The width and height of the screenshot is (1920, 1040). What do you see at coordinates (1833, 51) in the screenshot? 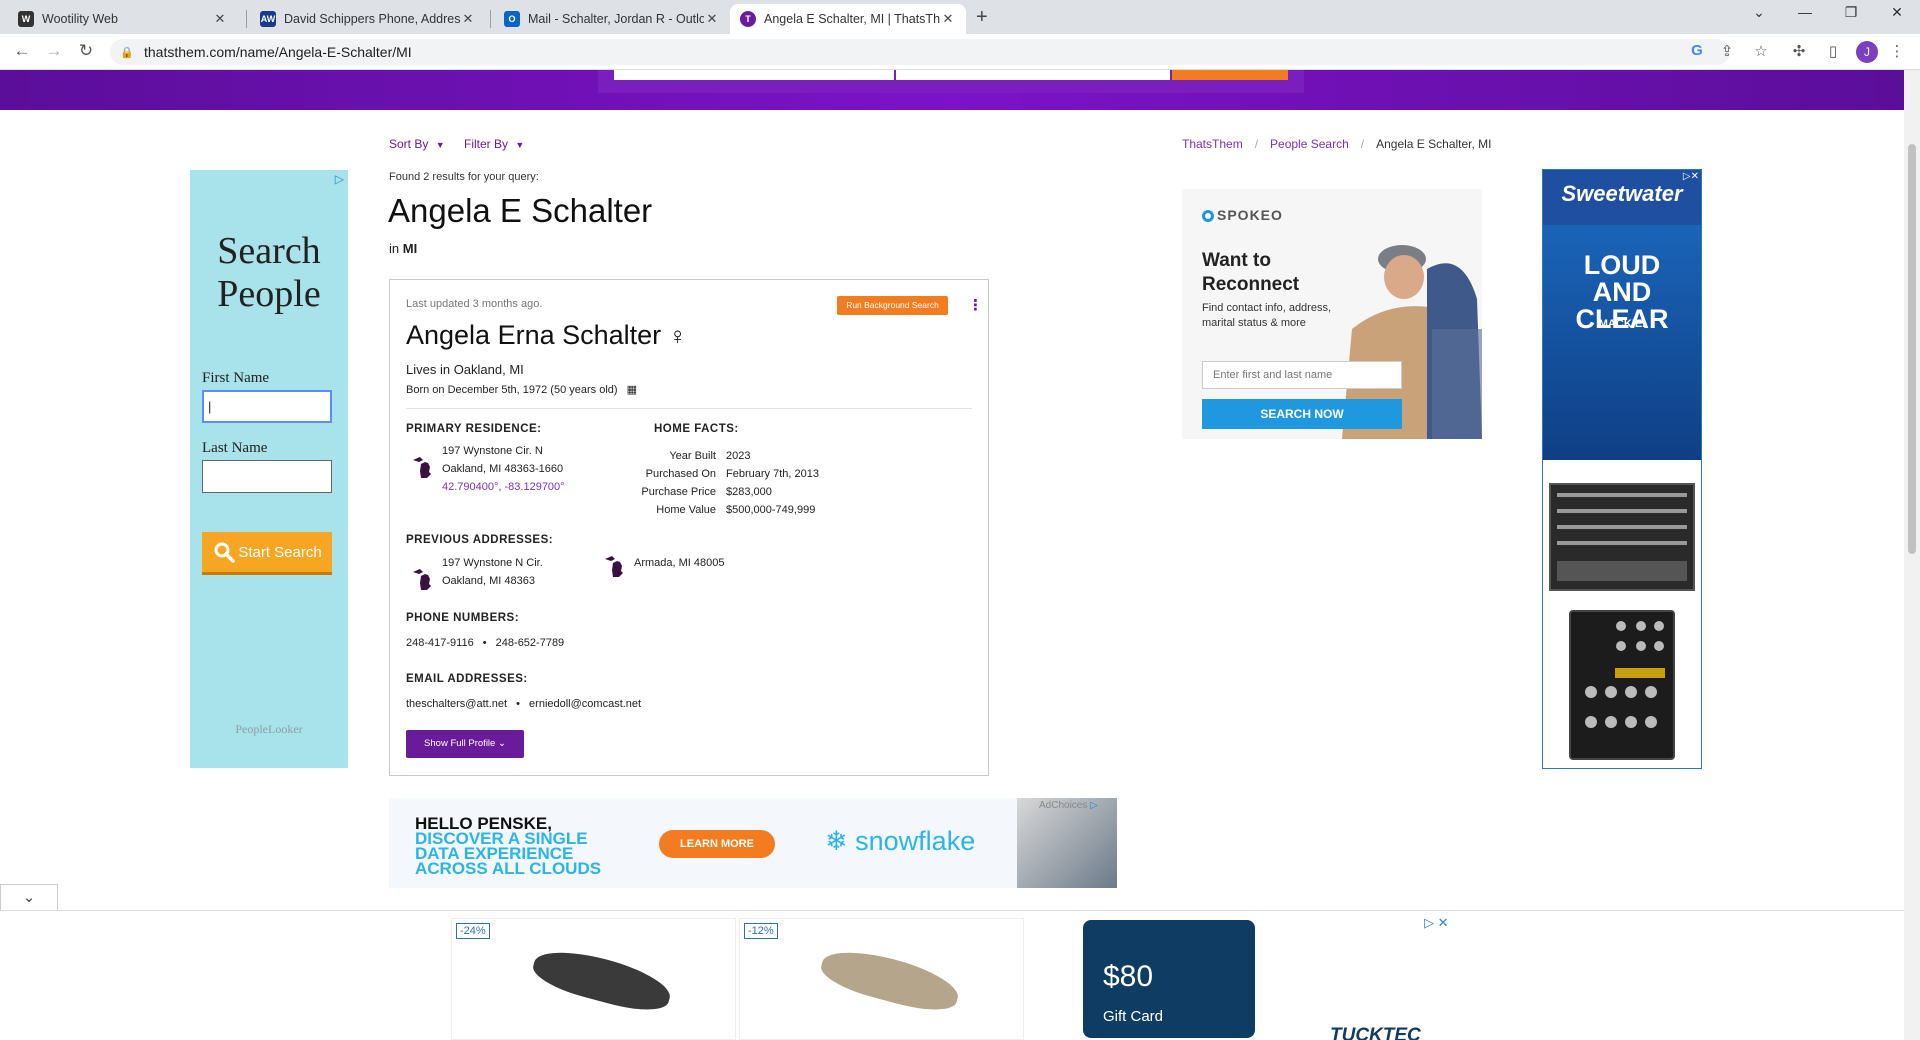
I see `side-panel-icon: ▯` at bounding box center [1833, 51].